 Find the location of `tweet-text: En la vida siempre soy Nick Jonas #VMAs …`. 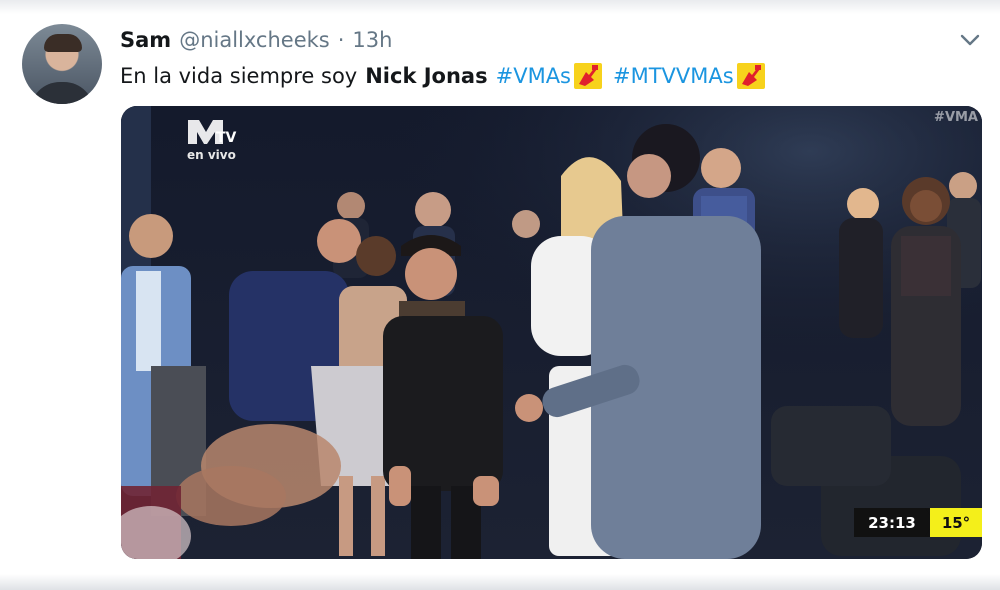

tweet-text: En la vida siempre soy Nick Jonas #VMAs … is located at coordinates (448, 76).